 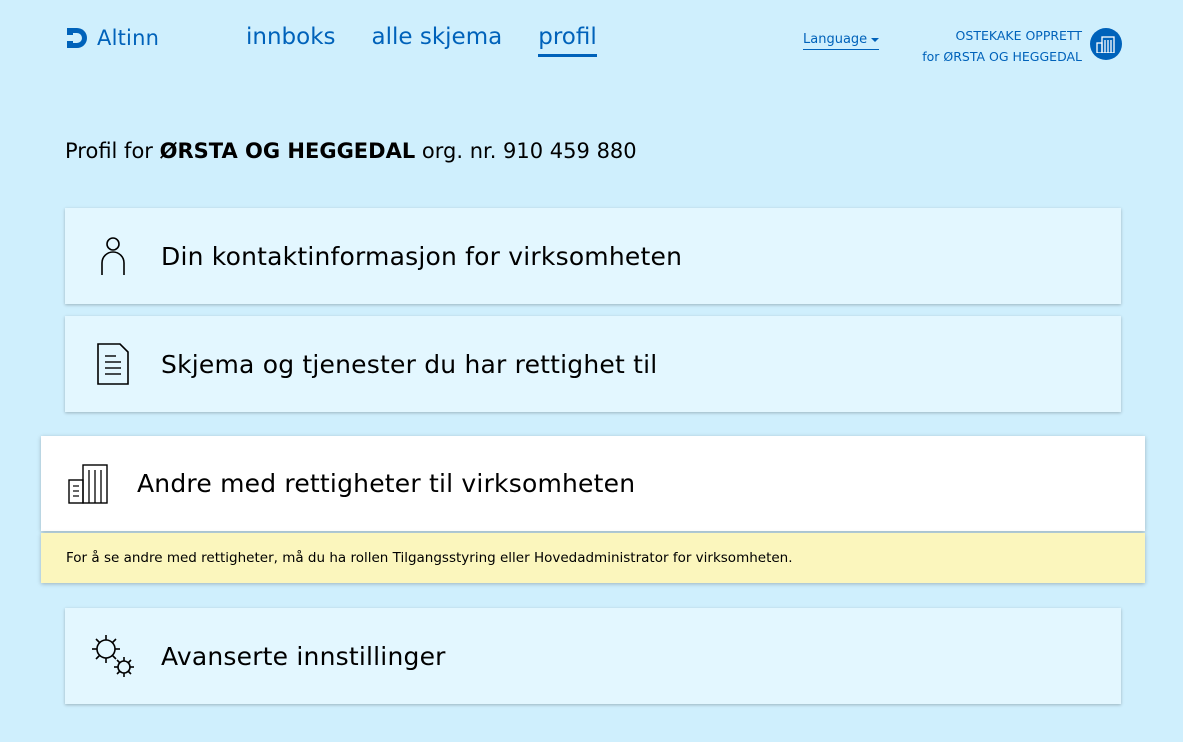 I want to click on gears-icon, so click(x=113, y=656).